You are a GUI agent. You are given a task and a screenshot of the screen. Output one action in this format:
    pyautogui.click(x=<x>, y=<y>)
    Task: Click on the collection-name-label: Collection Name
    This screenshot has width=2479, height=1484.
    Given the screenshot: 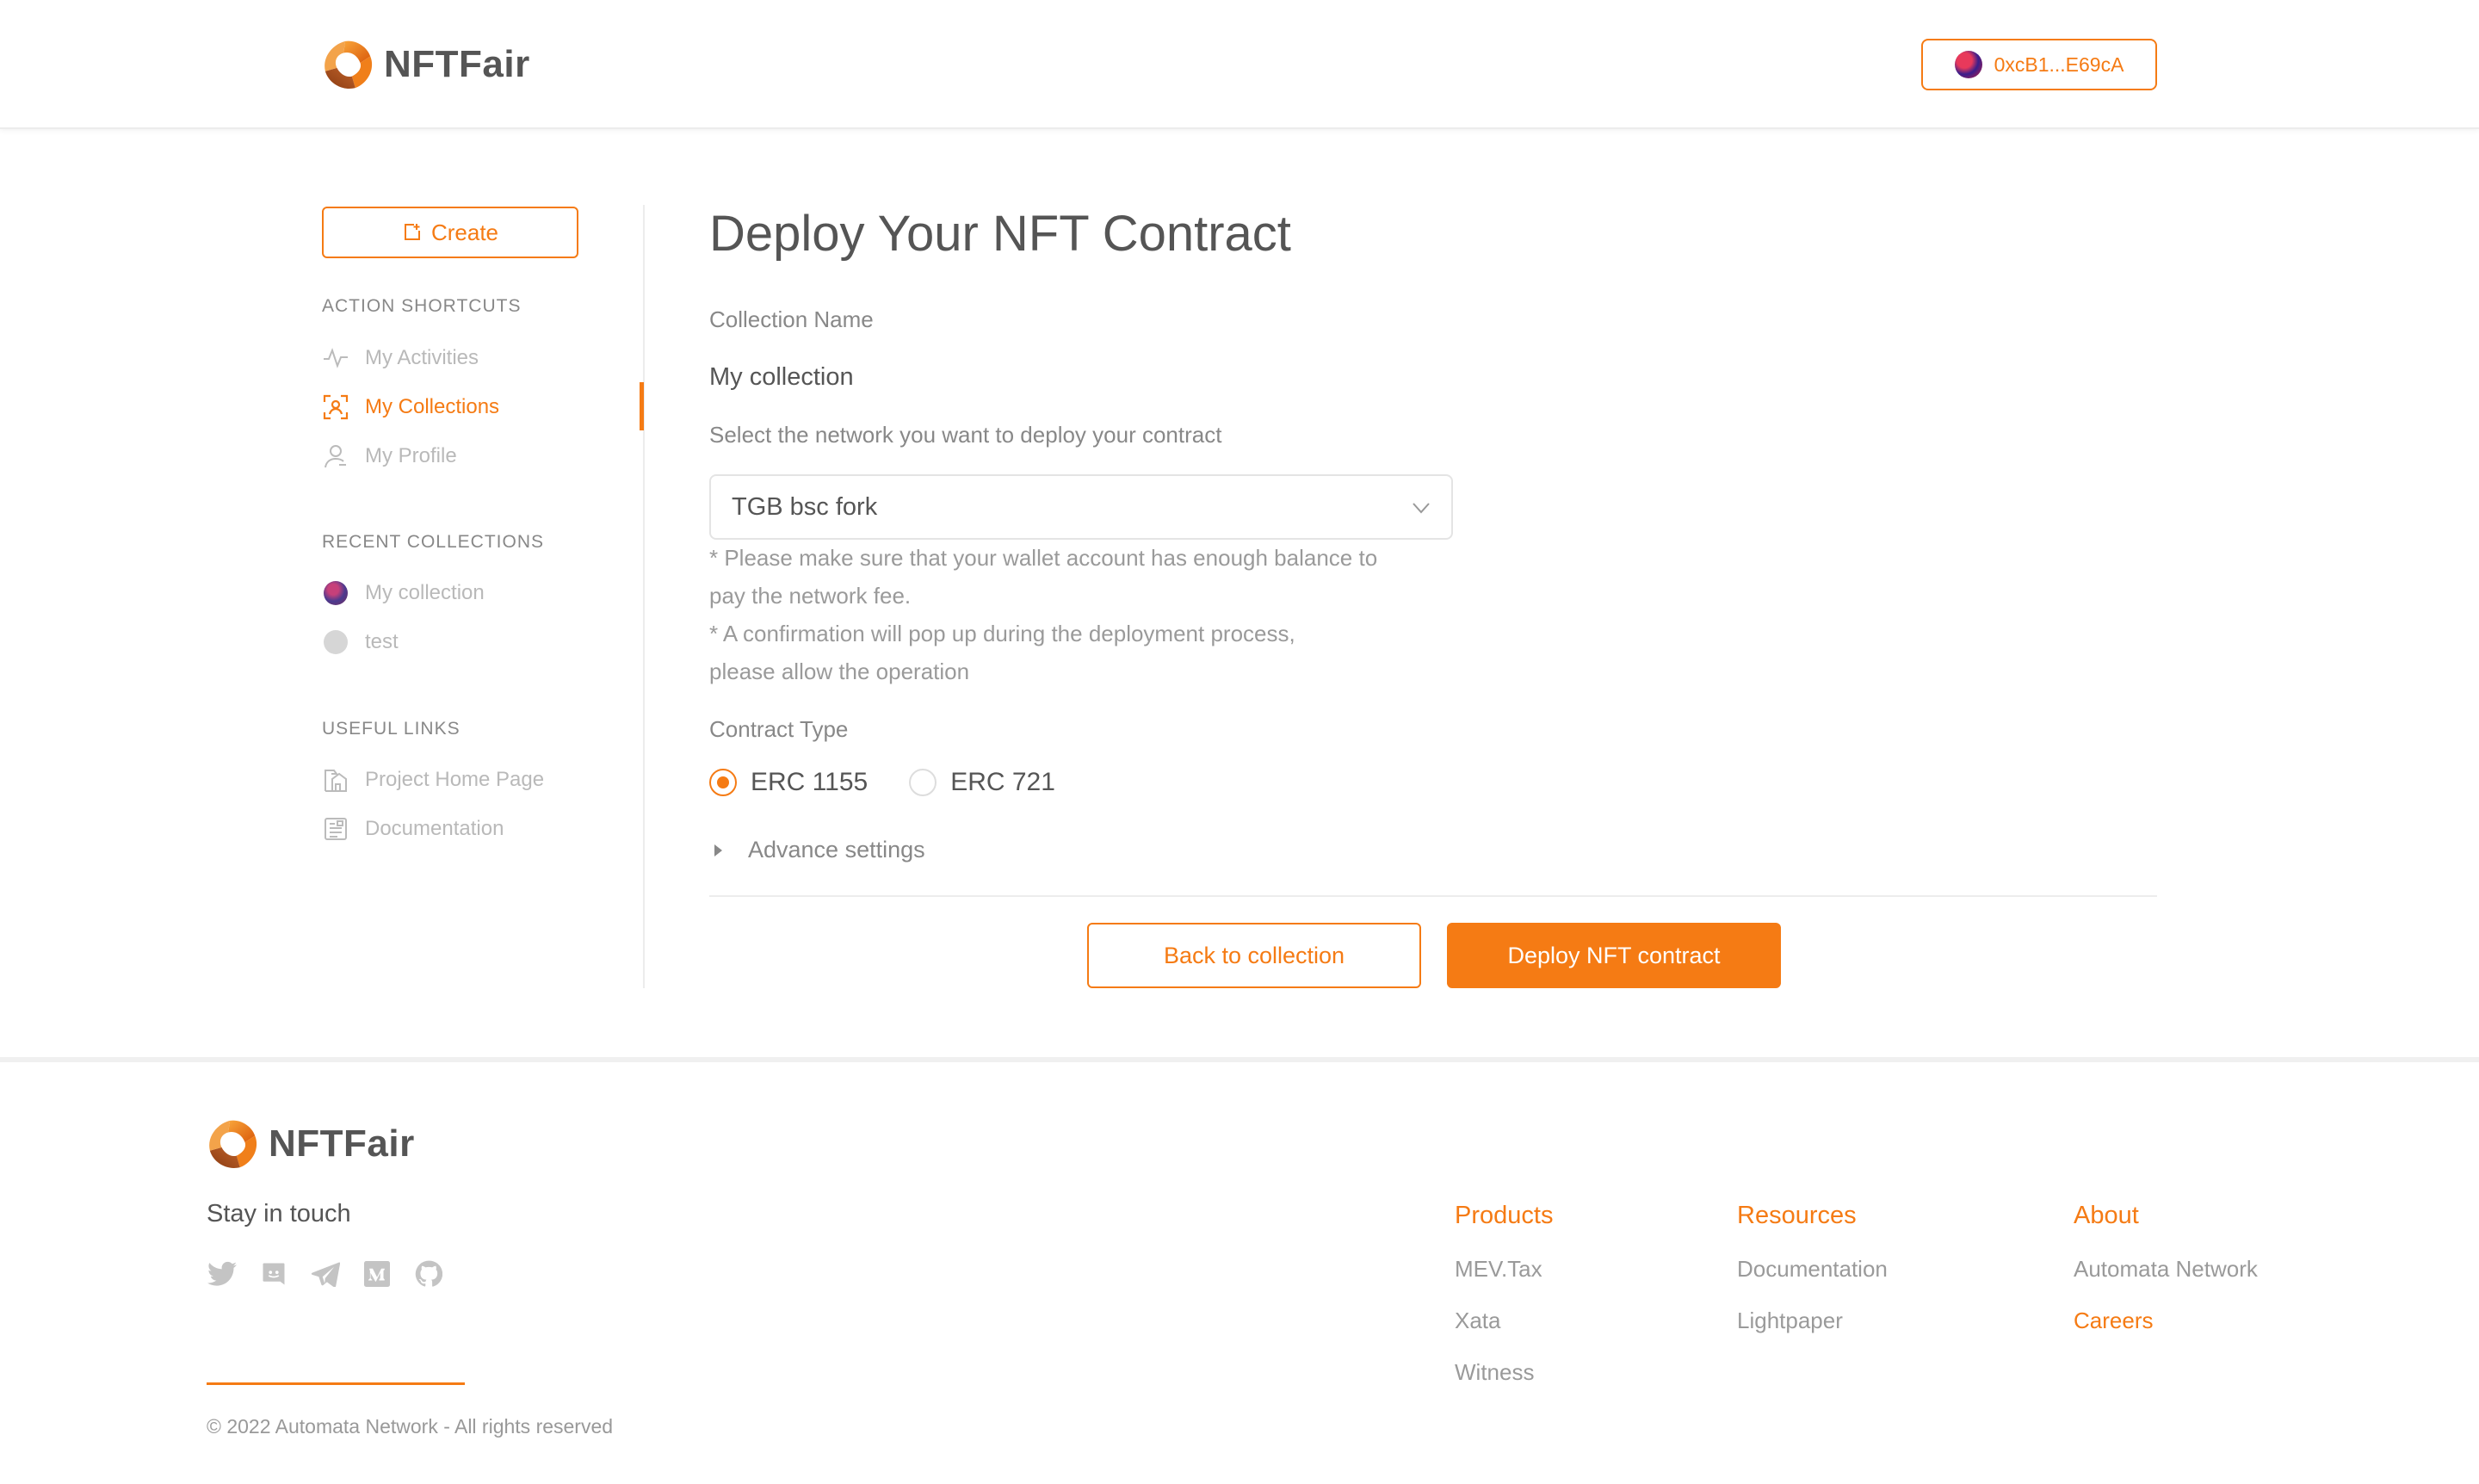 What is the action you would take?
    pyautogui.click(x=791, y=319)
    